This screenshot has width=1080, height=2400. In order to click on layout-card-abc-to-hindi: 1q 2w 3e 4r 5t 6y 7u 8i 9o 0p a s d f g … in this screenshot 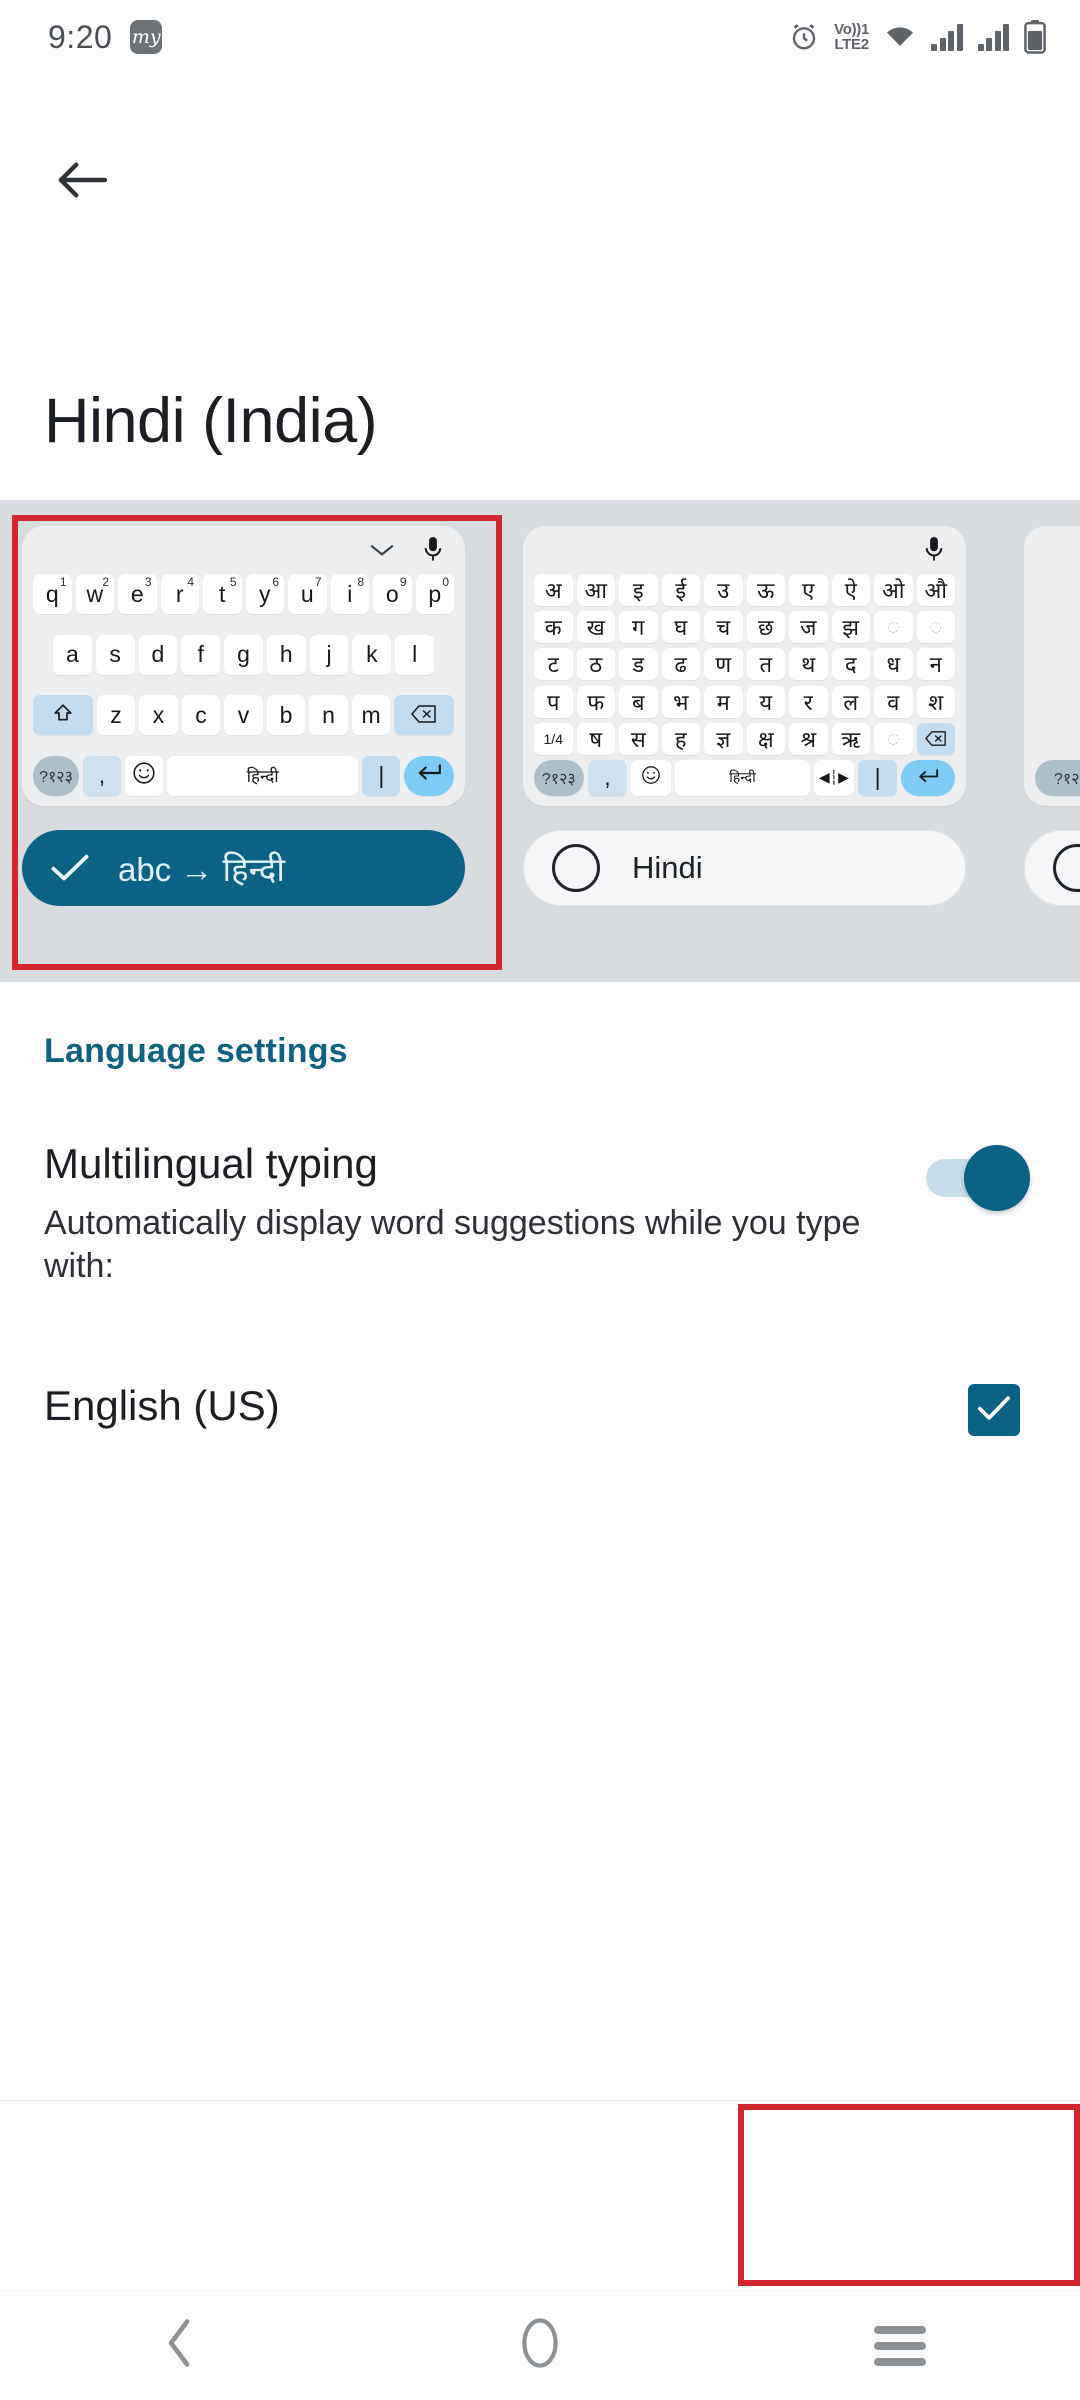, I will do `click(243, 713)`.